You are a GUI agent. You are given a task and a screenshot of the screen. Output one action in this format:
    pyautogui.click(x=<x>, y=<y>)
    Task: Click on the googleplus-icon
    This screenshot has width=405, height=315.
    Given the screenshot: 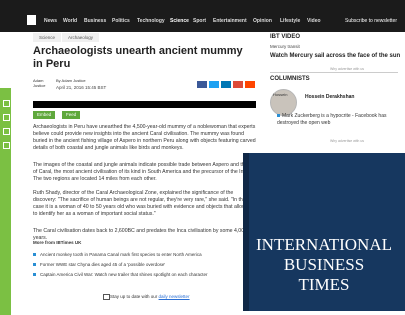 What is the action you would take?
    pyautogui.click(x=238, y=84)
    